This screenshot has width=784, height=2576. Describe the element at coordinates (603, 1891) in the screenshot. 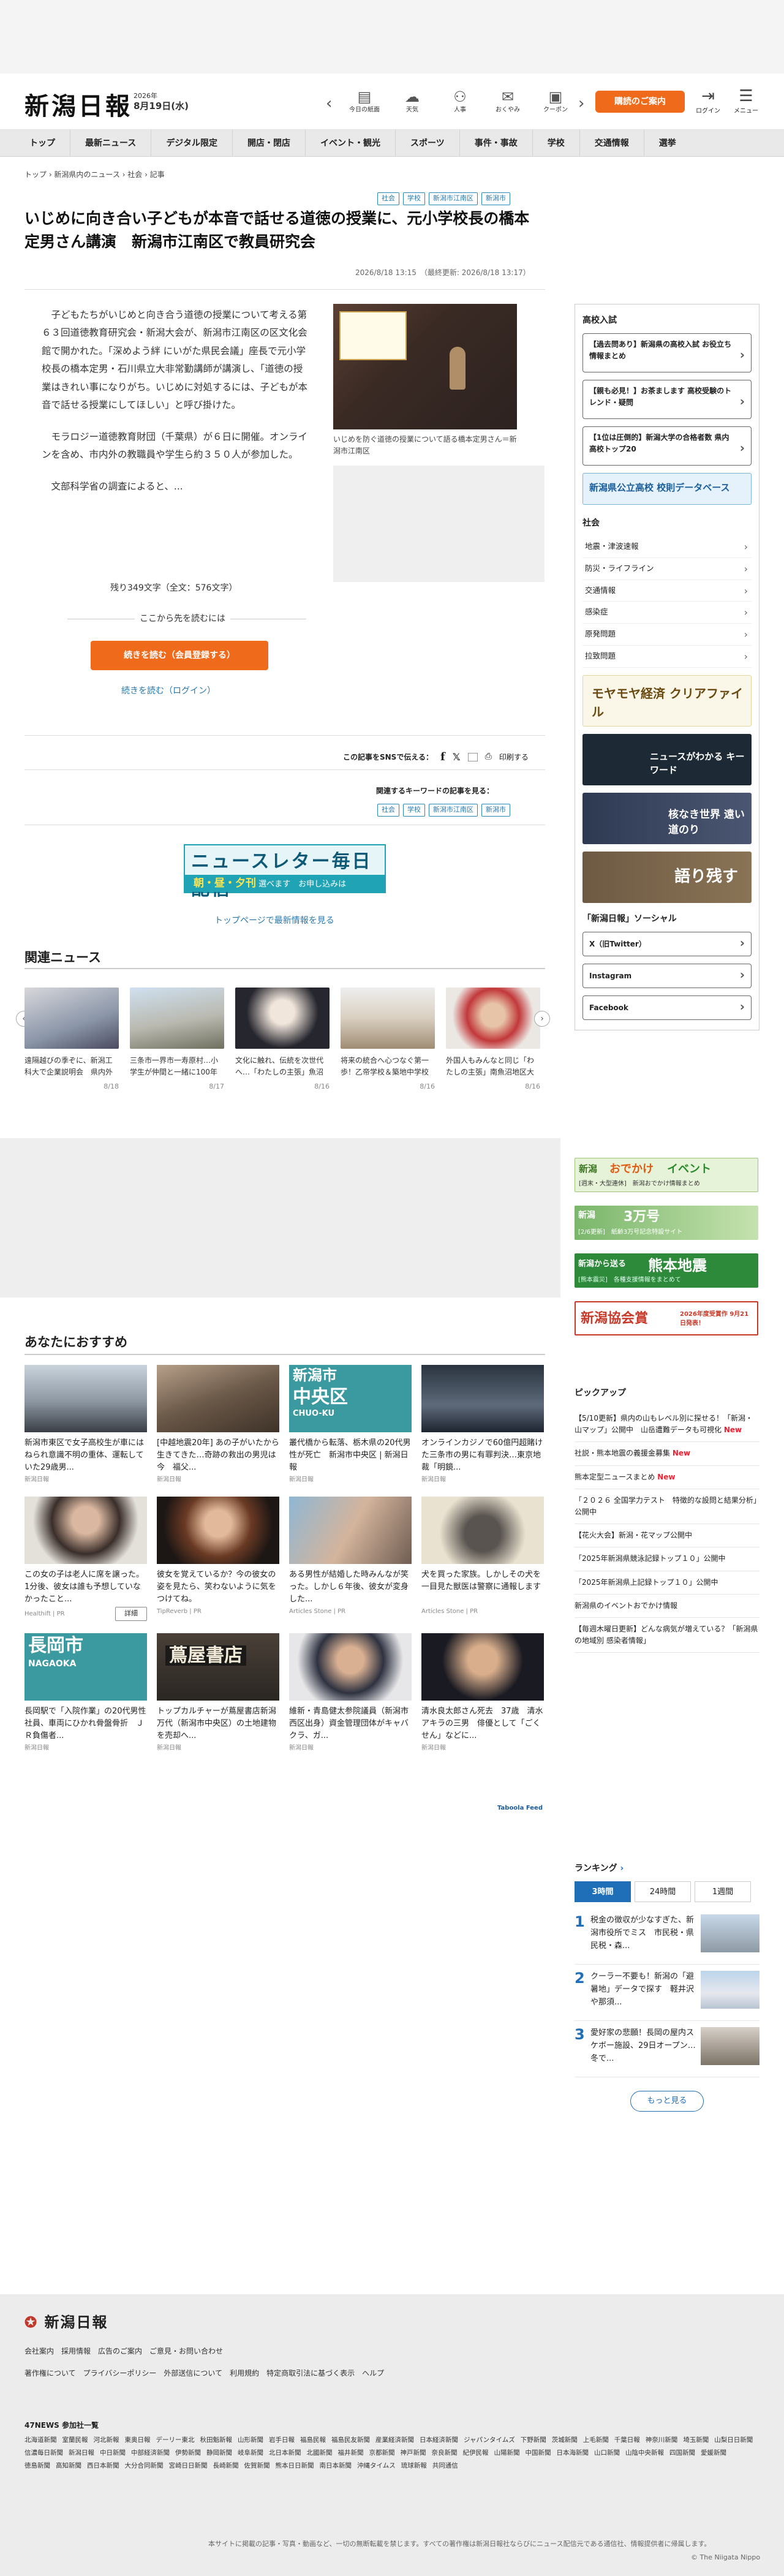

I see `tab-3h: 3時間` at that location.